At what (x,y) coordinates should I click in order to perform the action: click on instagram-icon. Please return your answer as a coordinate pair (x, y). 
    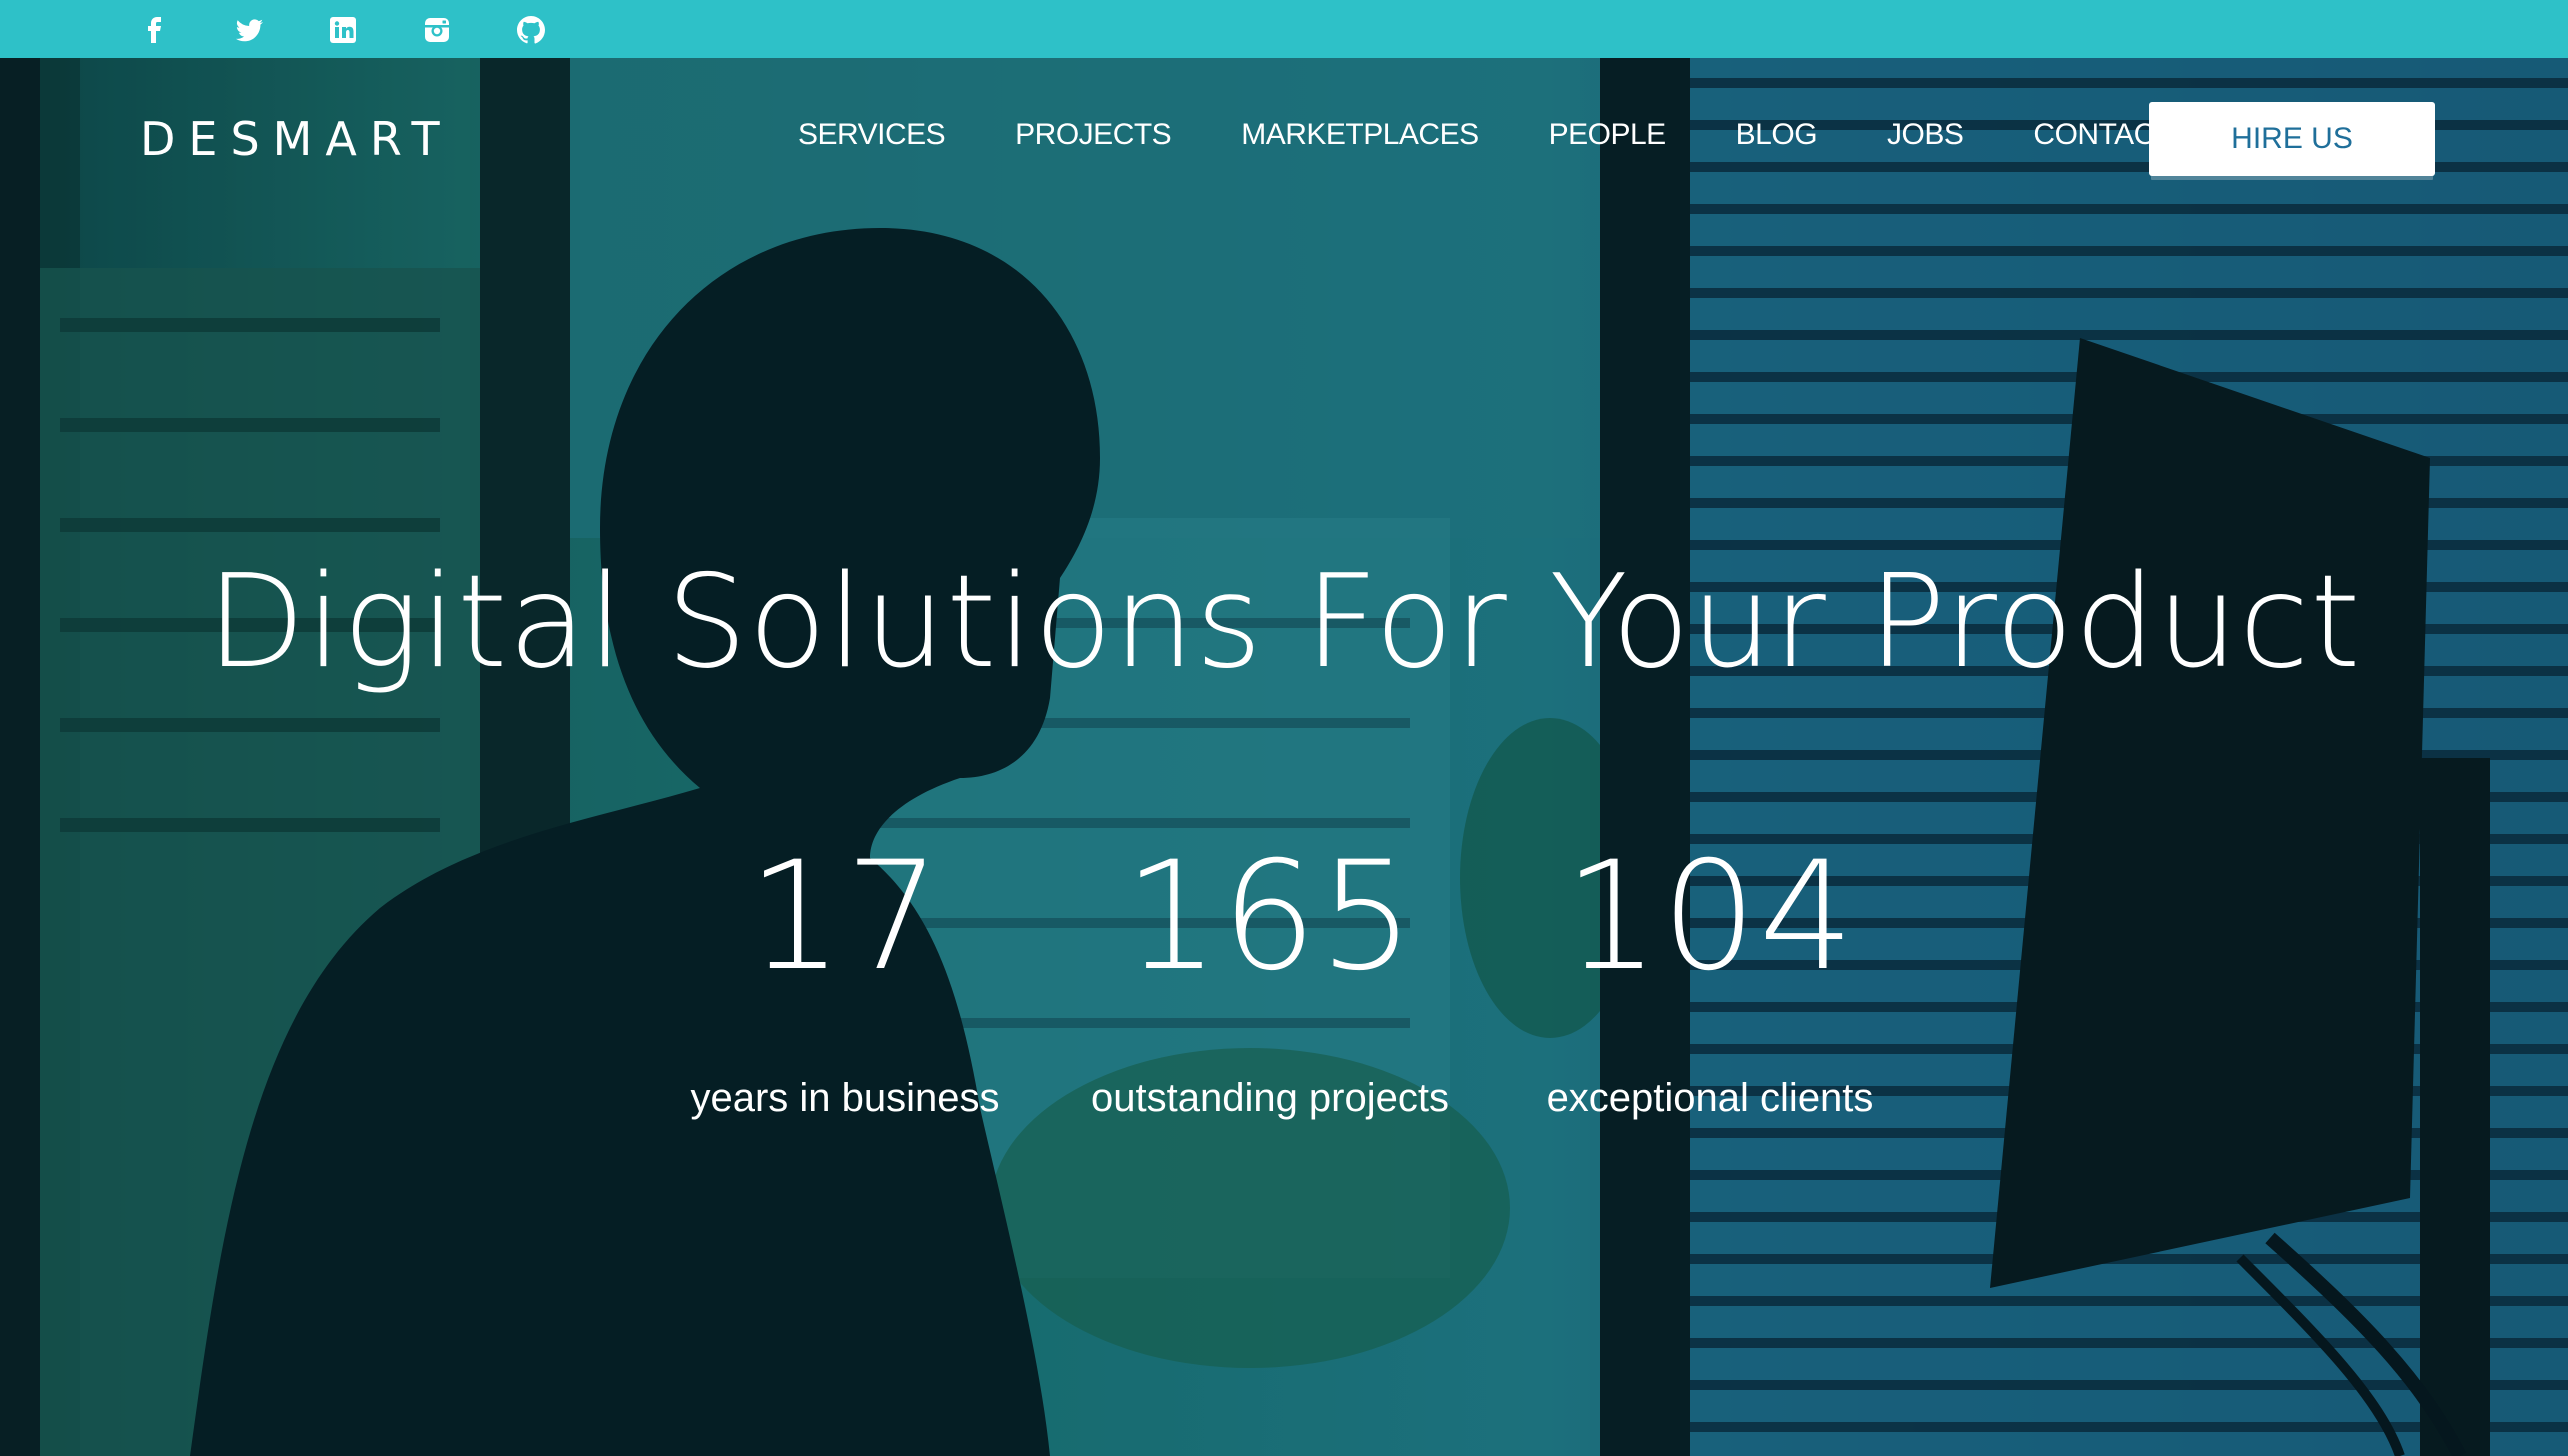
    Looking at the image, I should click on (437, 30).